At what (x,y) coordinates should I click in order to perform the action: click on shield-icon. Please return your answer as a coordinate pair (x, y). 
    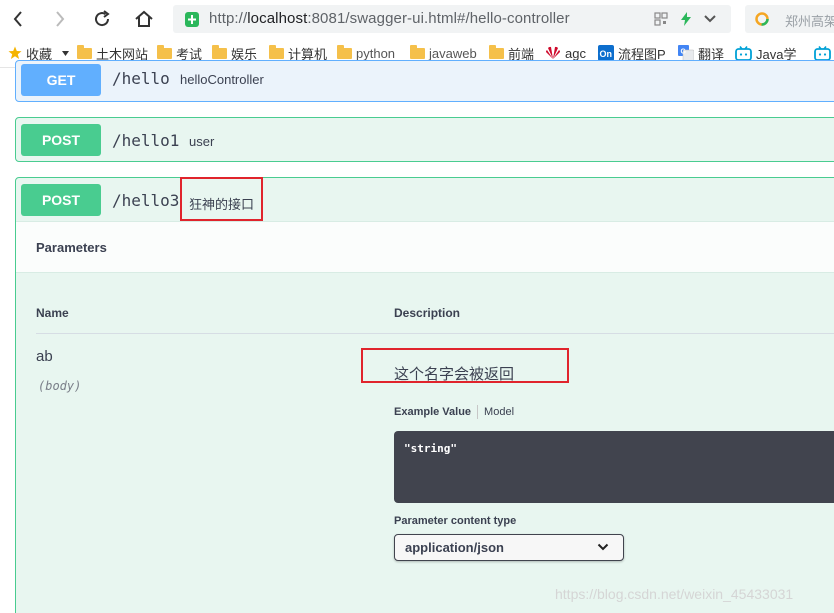
    Looking at the image, I should click on (192, 19).